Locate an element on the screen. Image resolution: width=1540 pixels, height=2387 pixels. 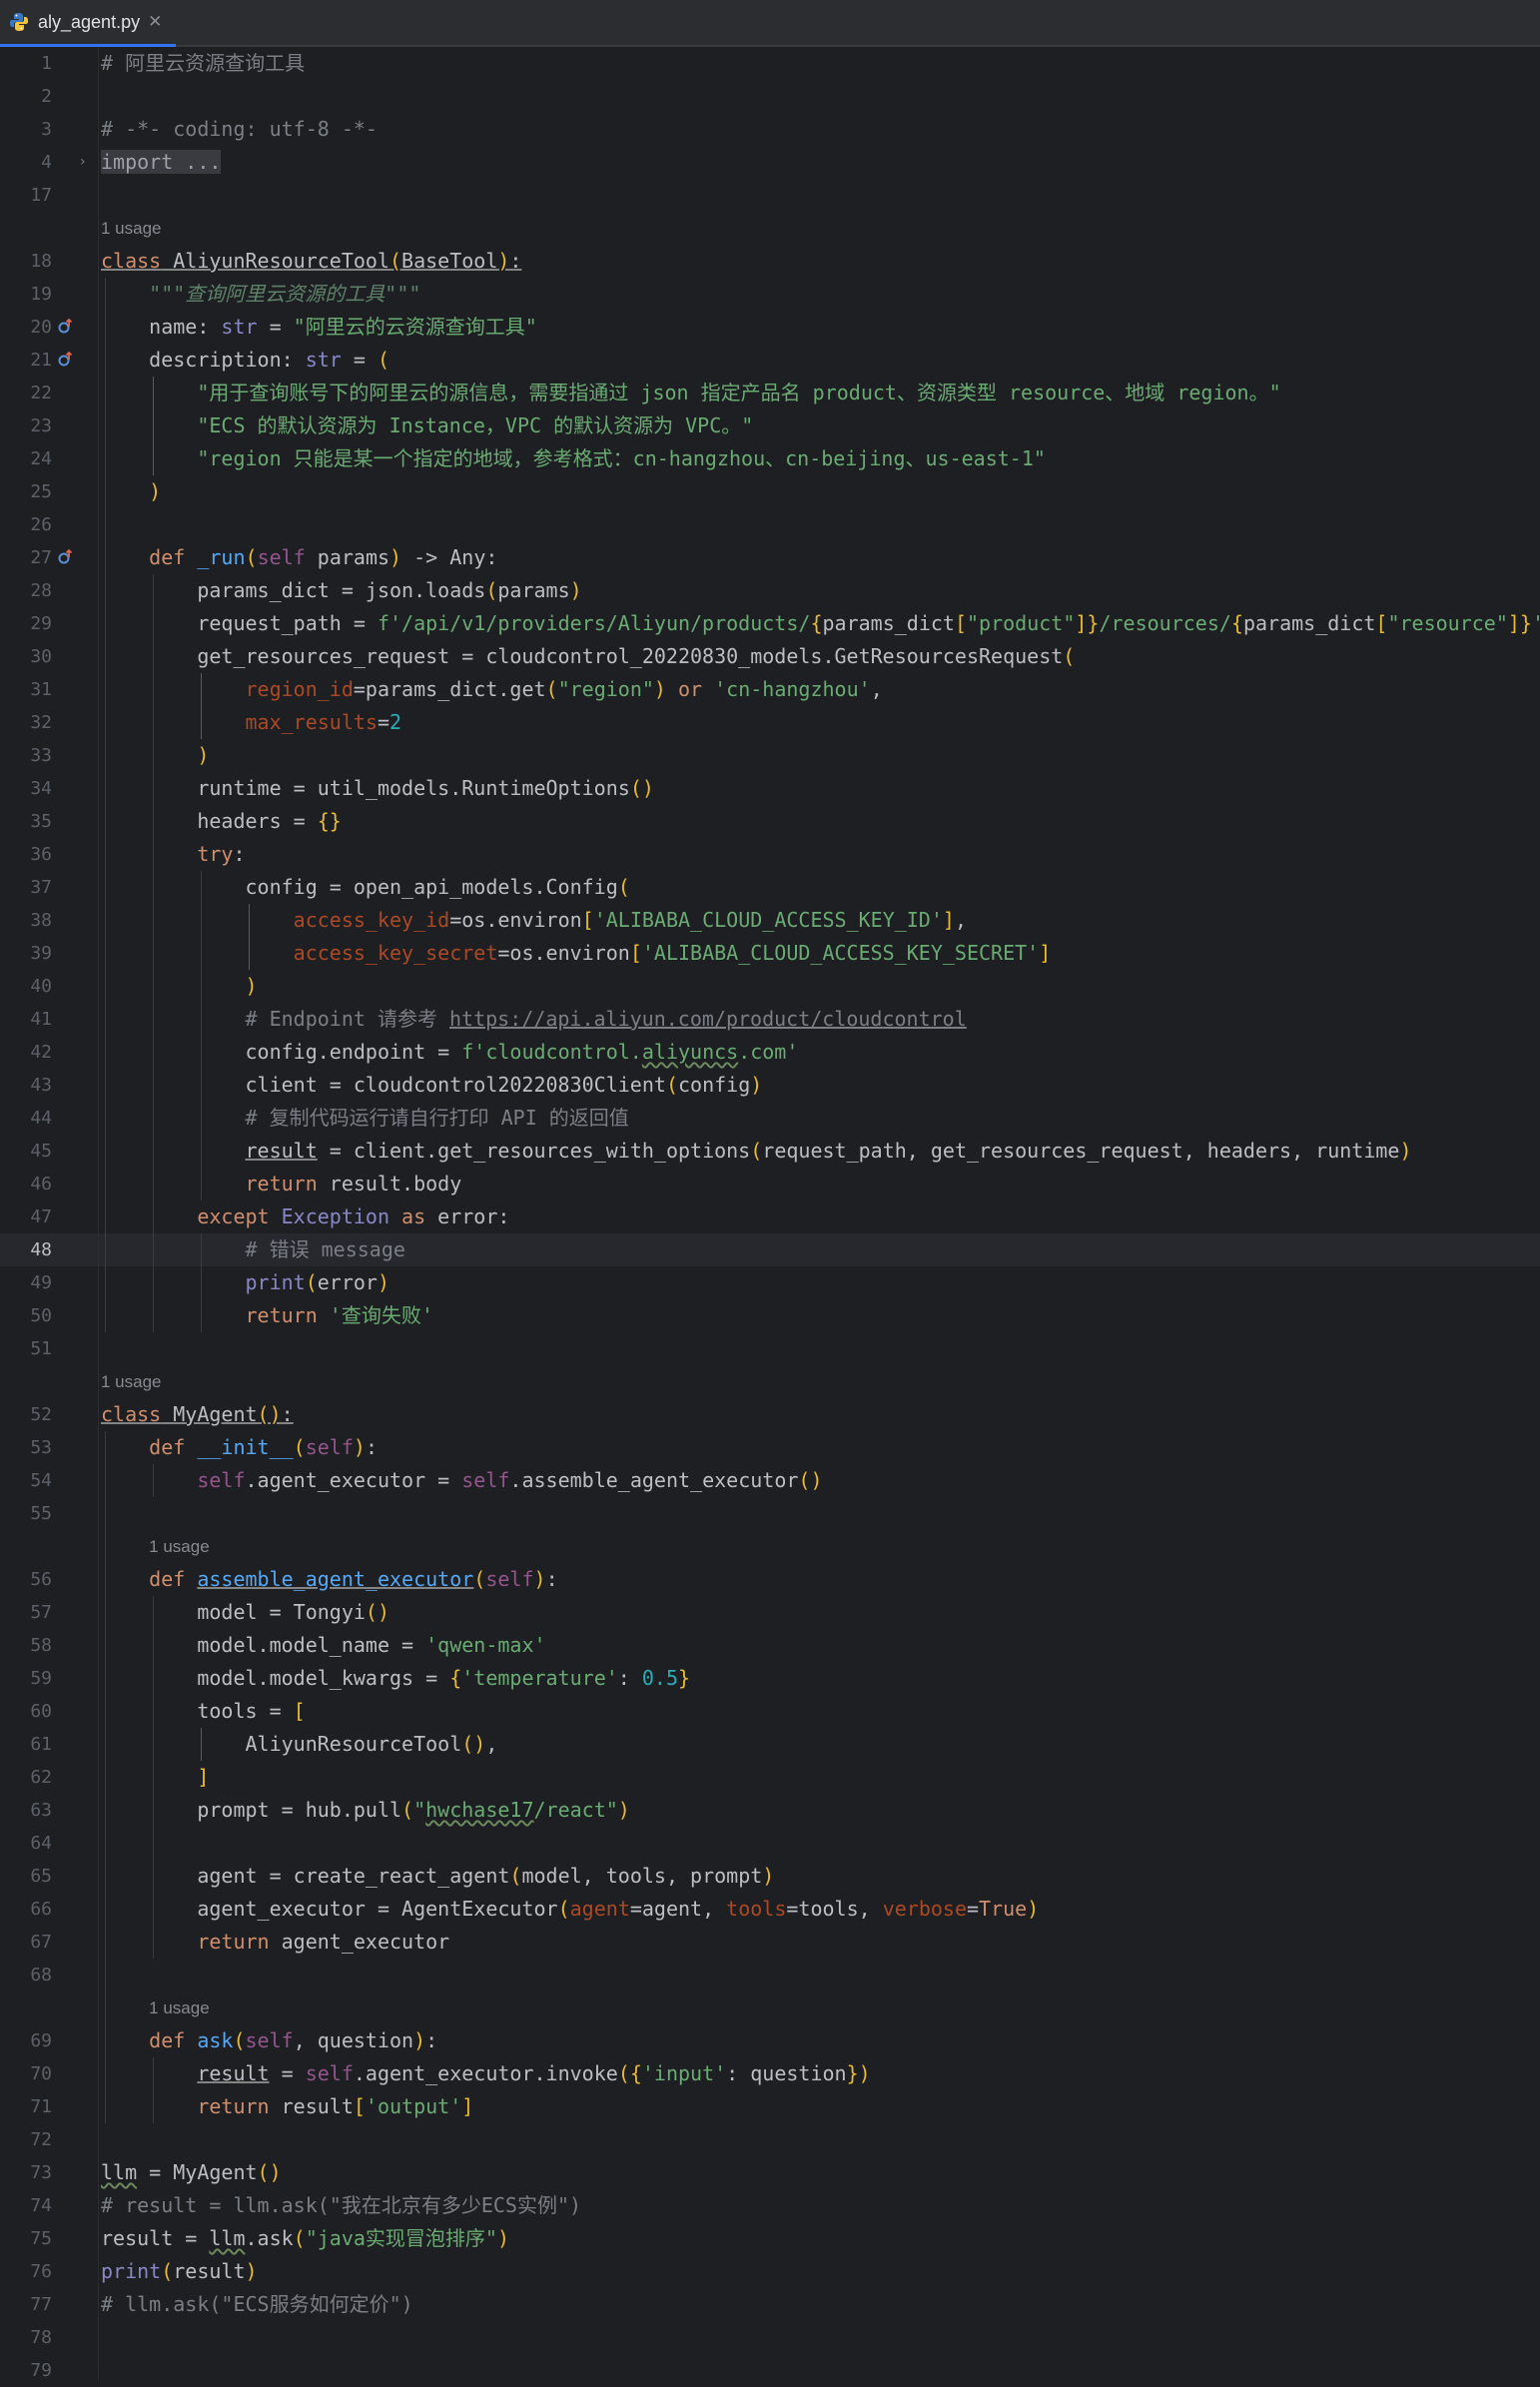
line-number: 52 is located at coordinates (41, 1414).